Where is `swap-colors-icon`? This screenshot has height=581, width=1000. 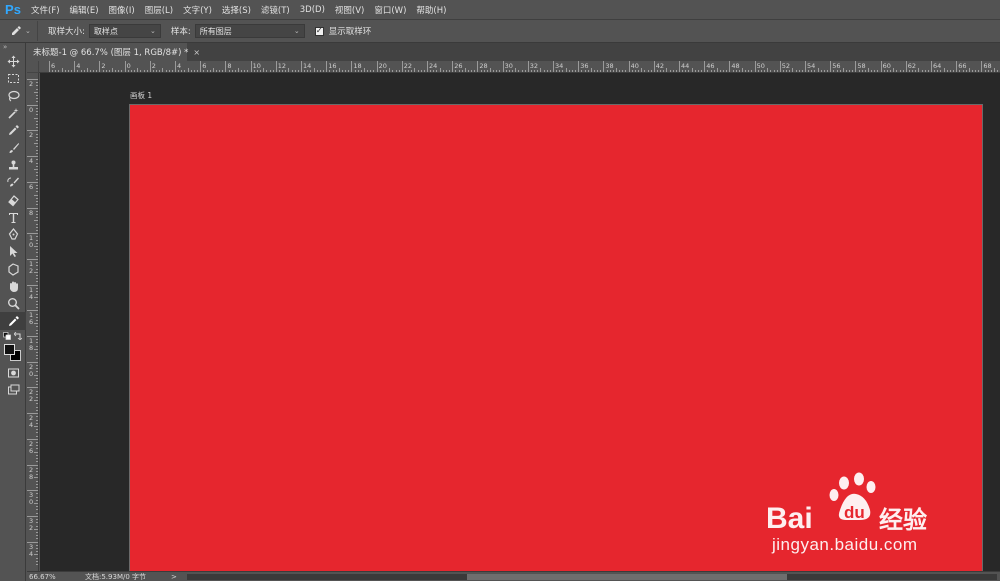 swap-colors-icon is located at coordinates (18, 335).